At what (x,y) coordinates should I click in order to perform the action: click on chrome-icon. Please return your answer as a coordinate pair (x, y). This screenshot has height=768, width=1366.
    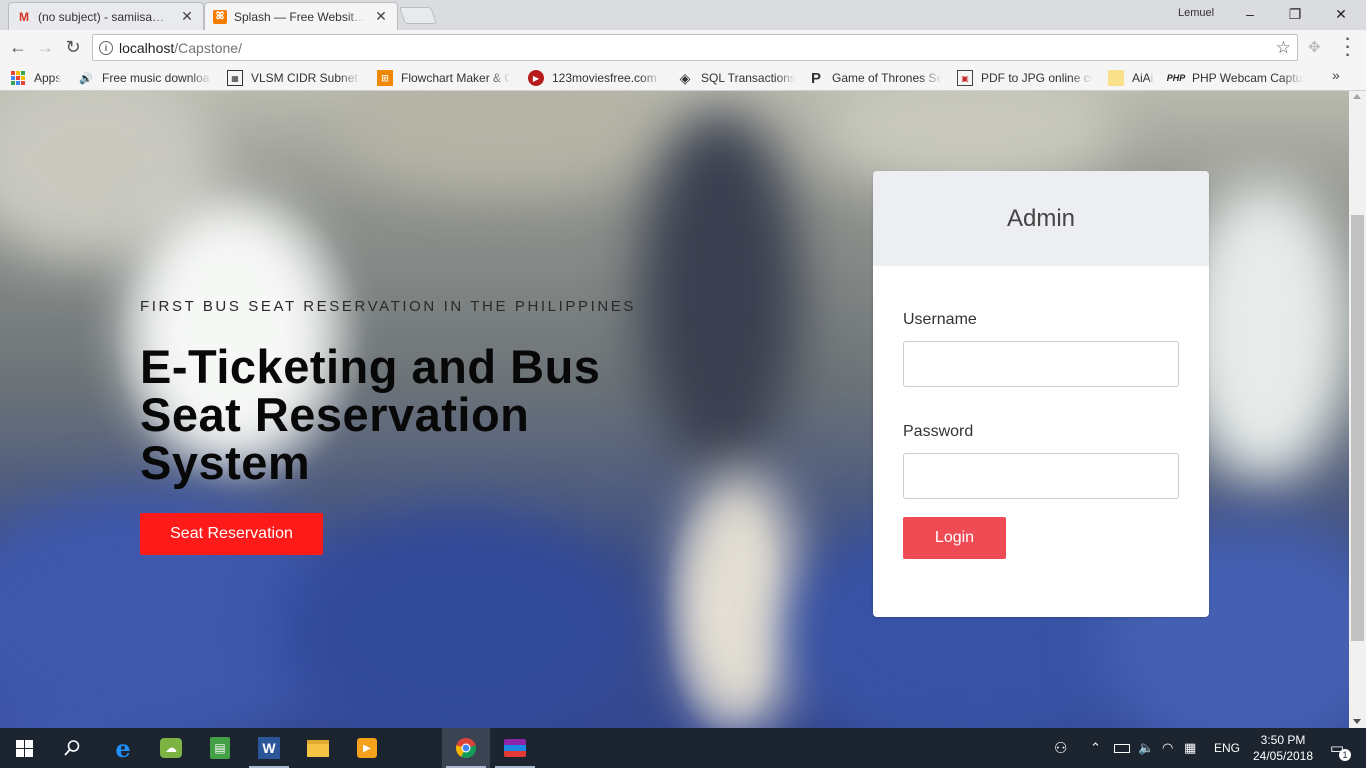
    Looking at the image, I should click on (466, 748).